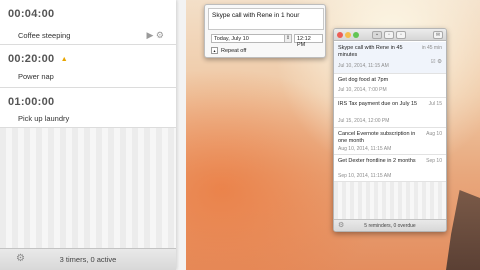  Describe the element at coordinates (234, 50) in the screenshot. I see `repeat-label: Repeat off` at that location.